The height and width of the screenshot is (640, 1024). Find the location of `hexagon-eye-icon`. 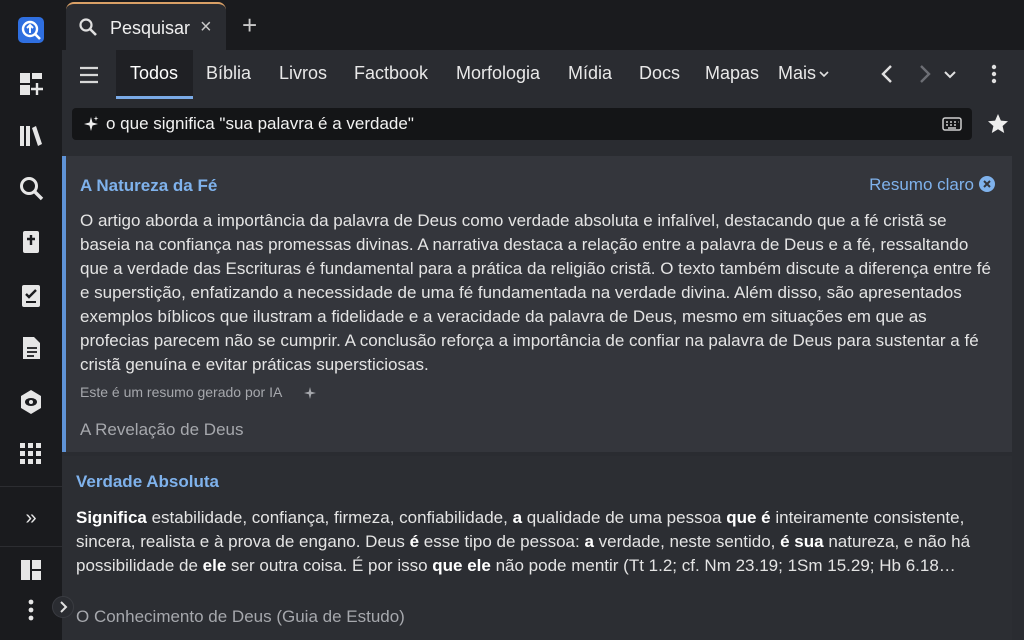

hexagon-eye-icon is located at coordinates (31, 402).